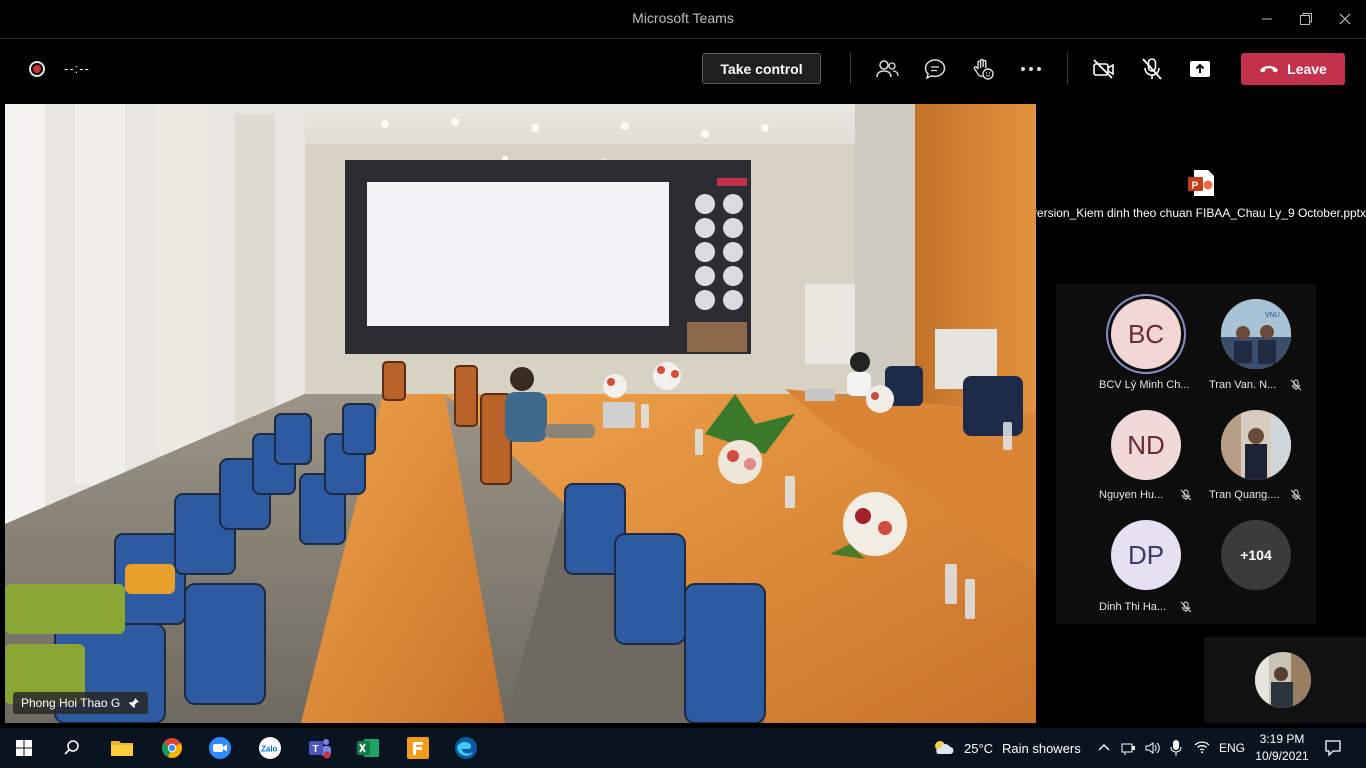  Describe the element at coordinates (1282, 739) in the screenshot. I see `clock-time: 3:19 PM` at that location.